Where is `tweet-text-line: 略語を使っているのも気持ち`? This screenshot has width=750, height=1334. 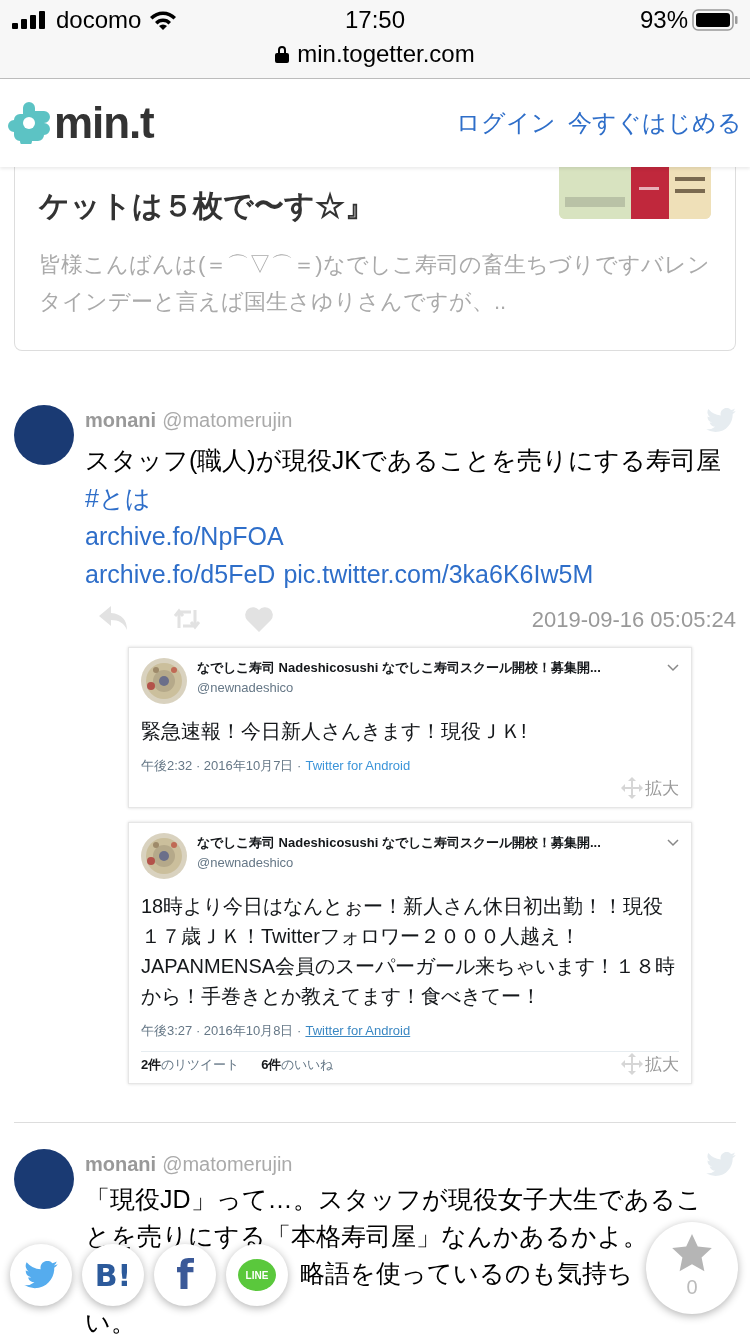 tweet-text-line: 略語を使っているのも気持ち is located at coordinates (466, 1273).